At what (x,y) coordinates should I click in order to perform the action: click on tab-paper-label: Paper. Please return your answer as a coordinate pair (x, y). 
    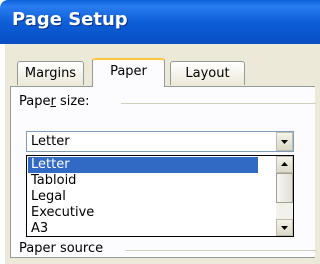
    Looking at the image, I should click on (128, 71).